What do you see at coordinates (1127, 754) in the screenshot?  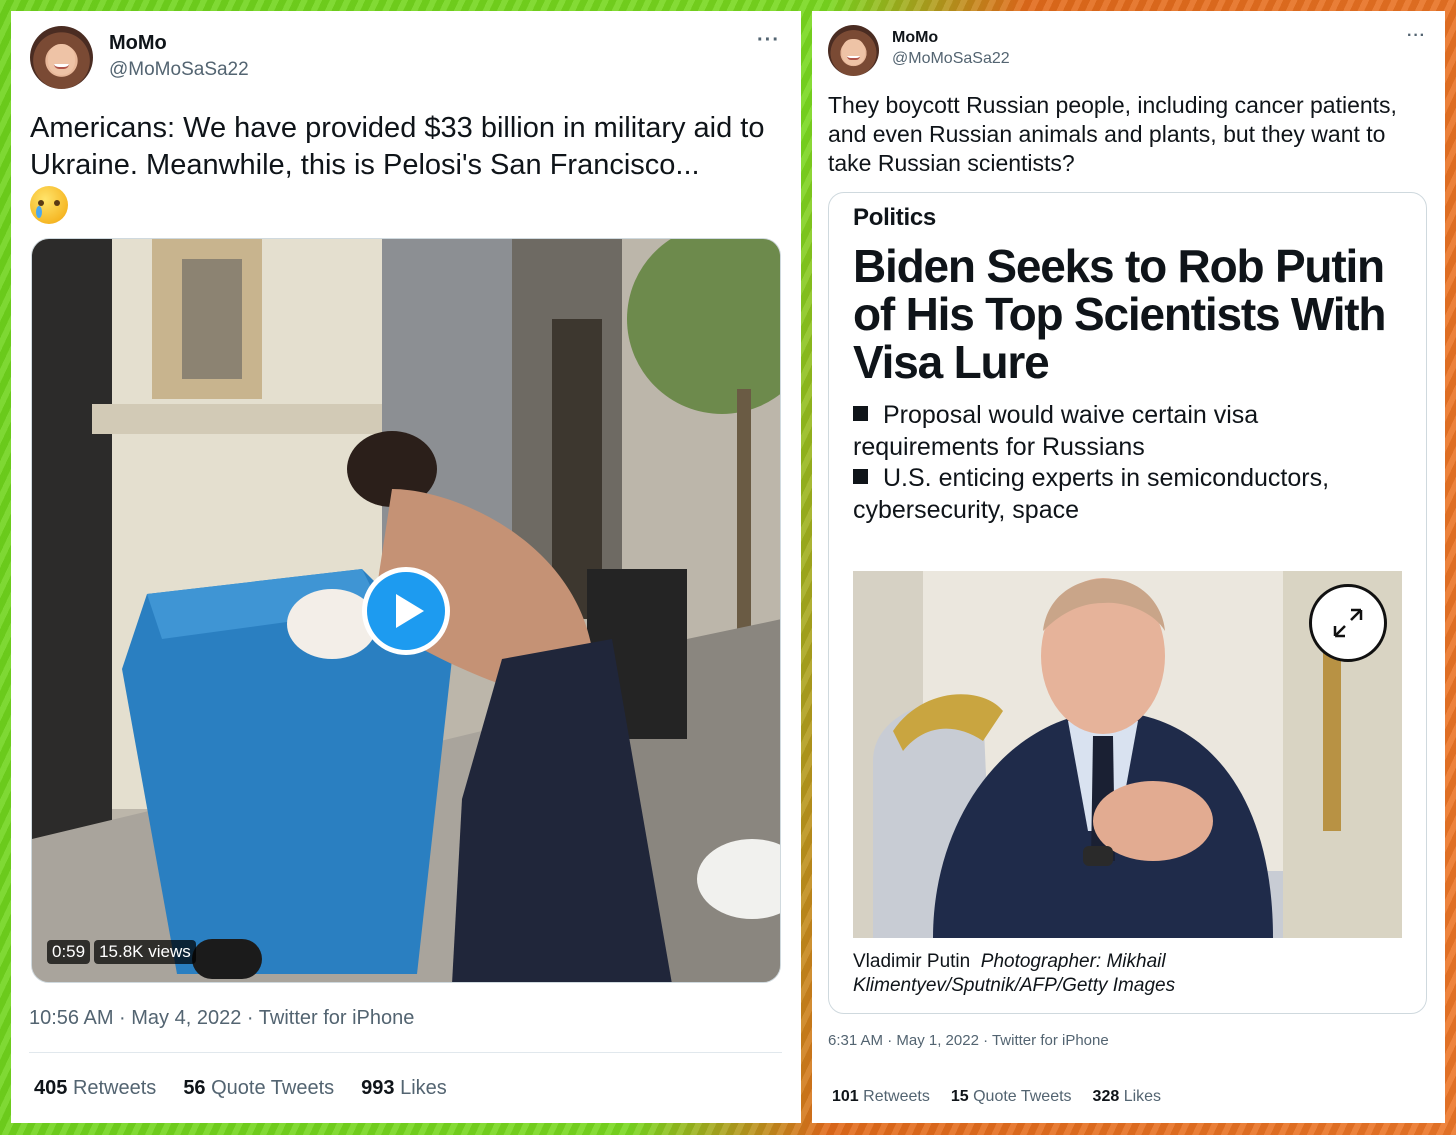 I see `article-photo` at bounding box center [1127, 754].